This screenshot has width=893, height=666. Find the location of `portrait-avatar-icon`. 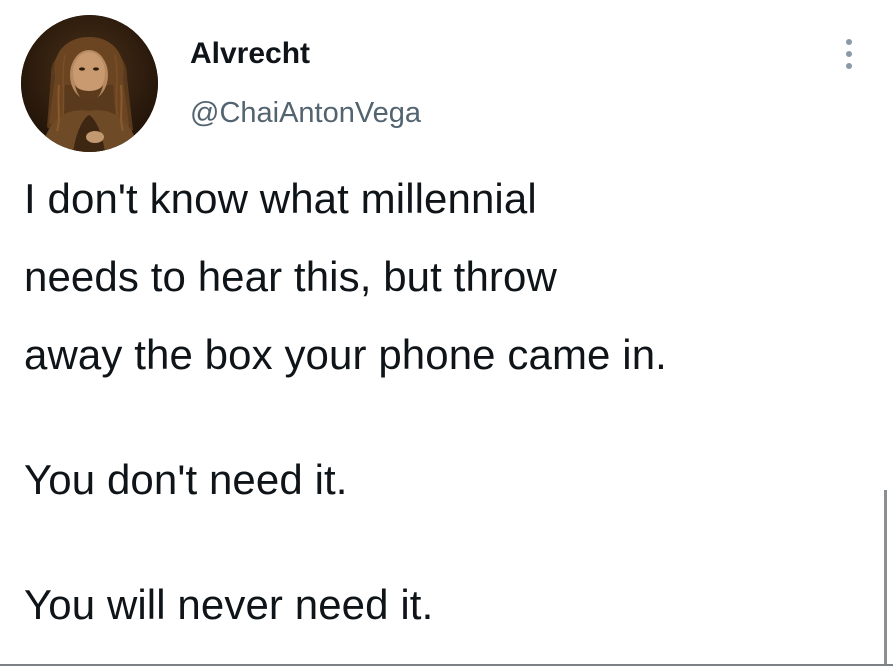

portrait-avatar-icon is located at coordinates (89, 83).